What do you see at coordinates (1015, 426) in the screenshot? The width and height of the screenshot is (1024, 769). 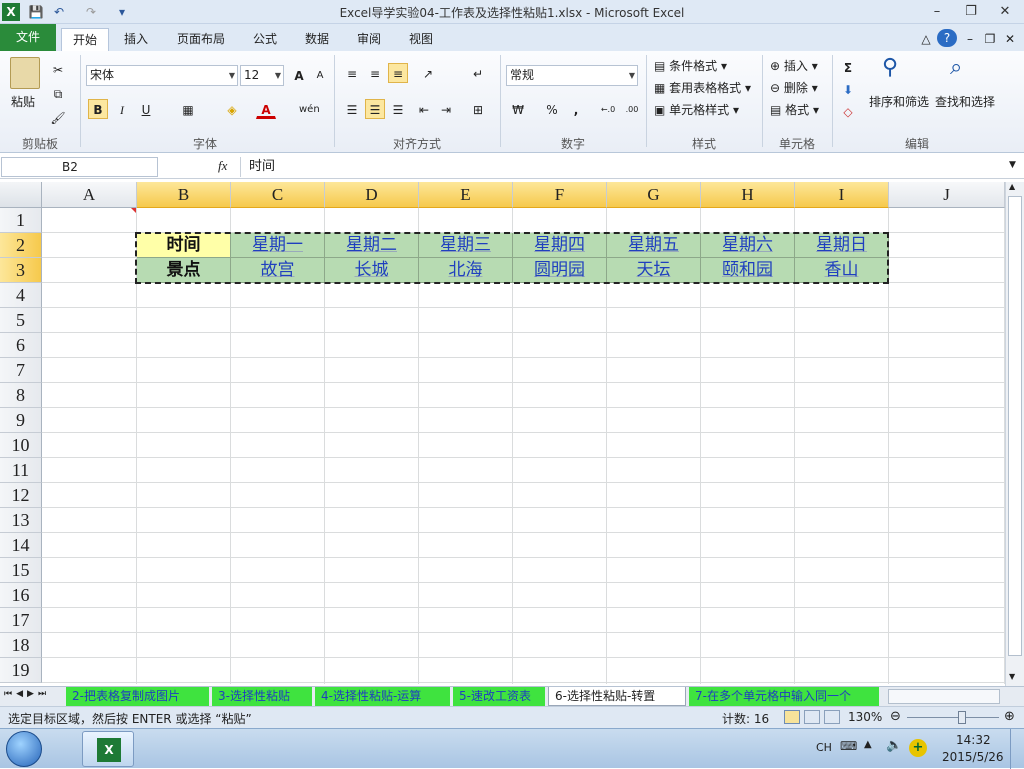 I see `scroll-thumb` at bounding box center [1015, 426].